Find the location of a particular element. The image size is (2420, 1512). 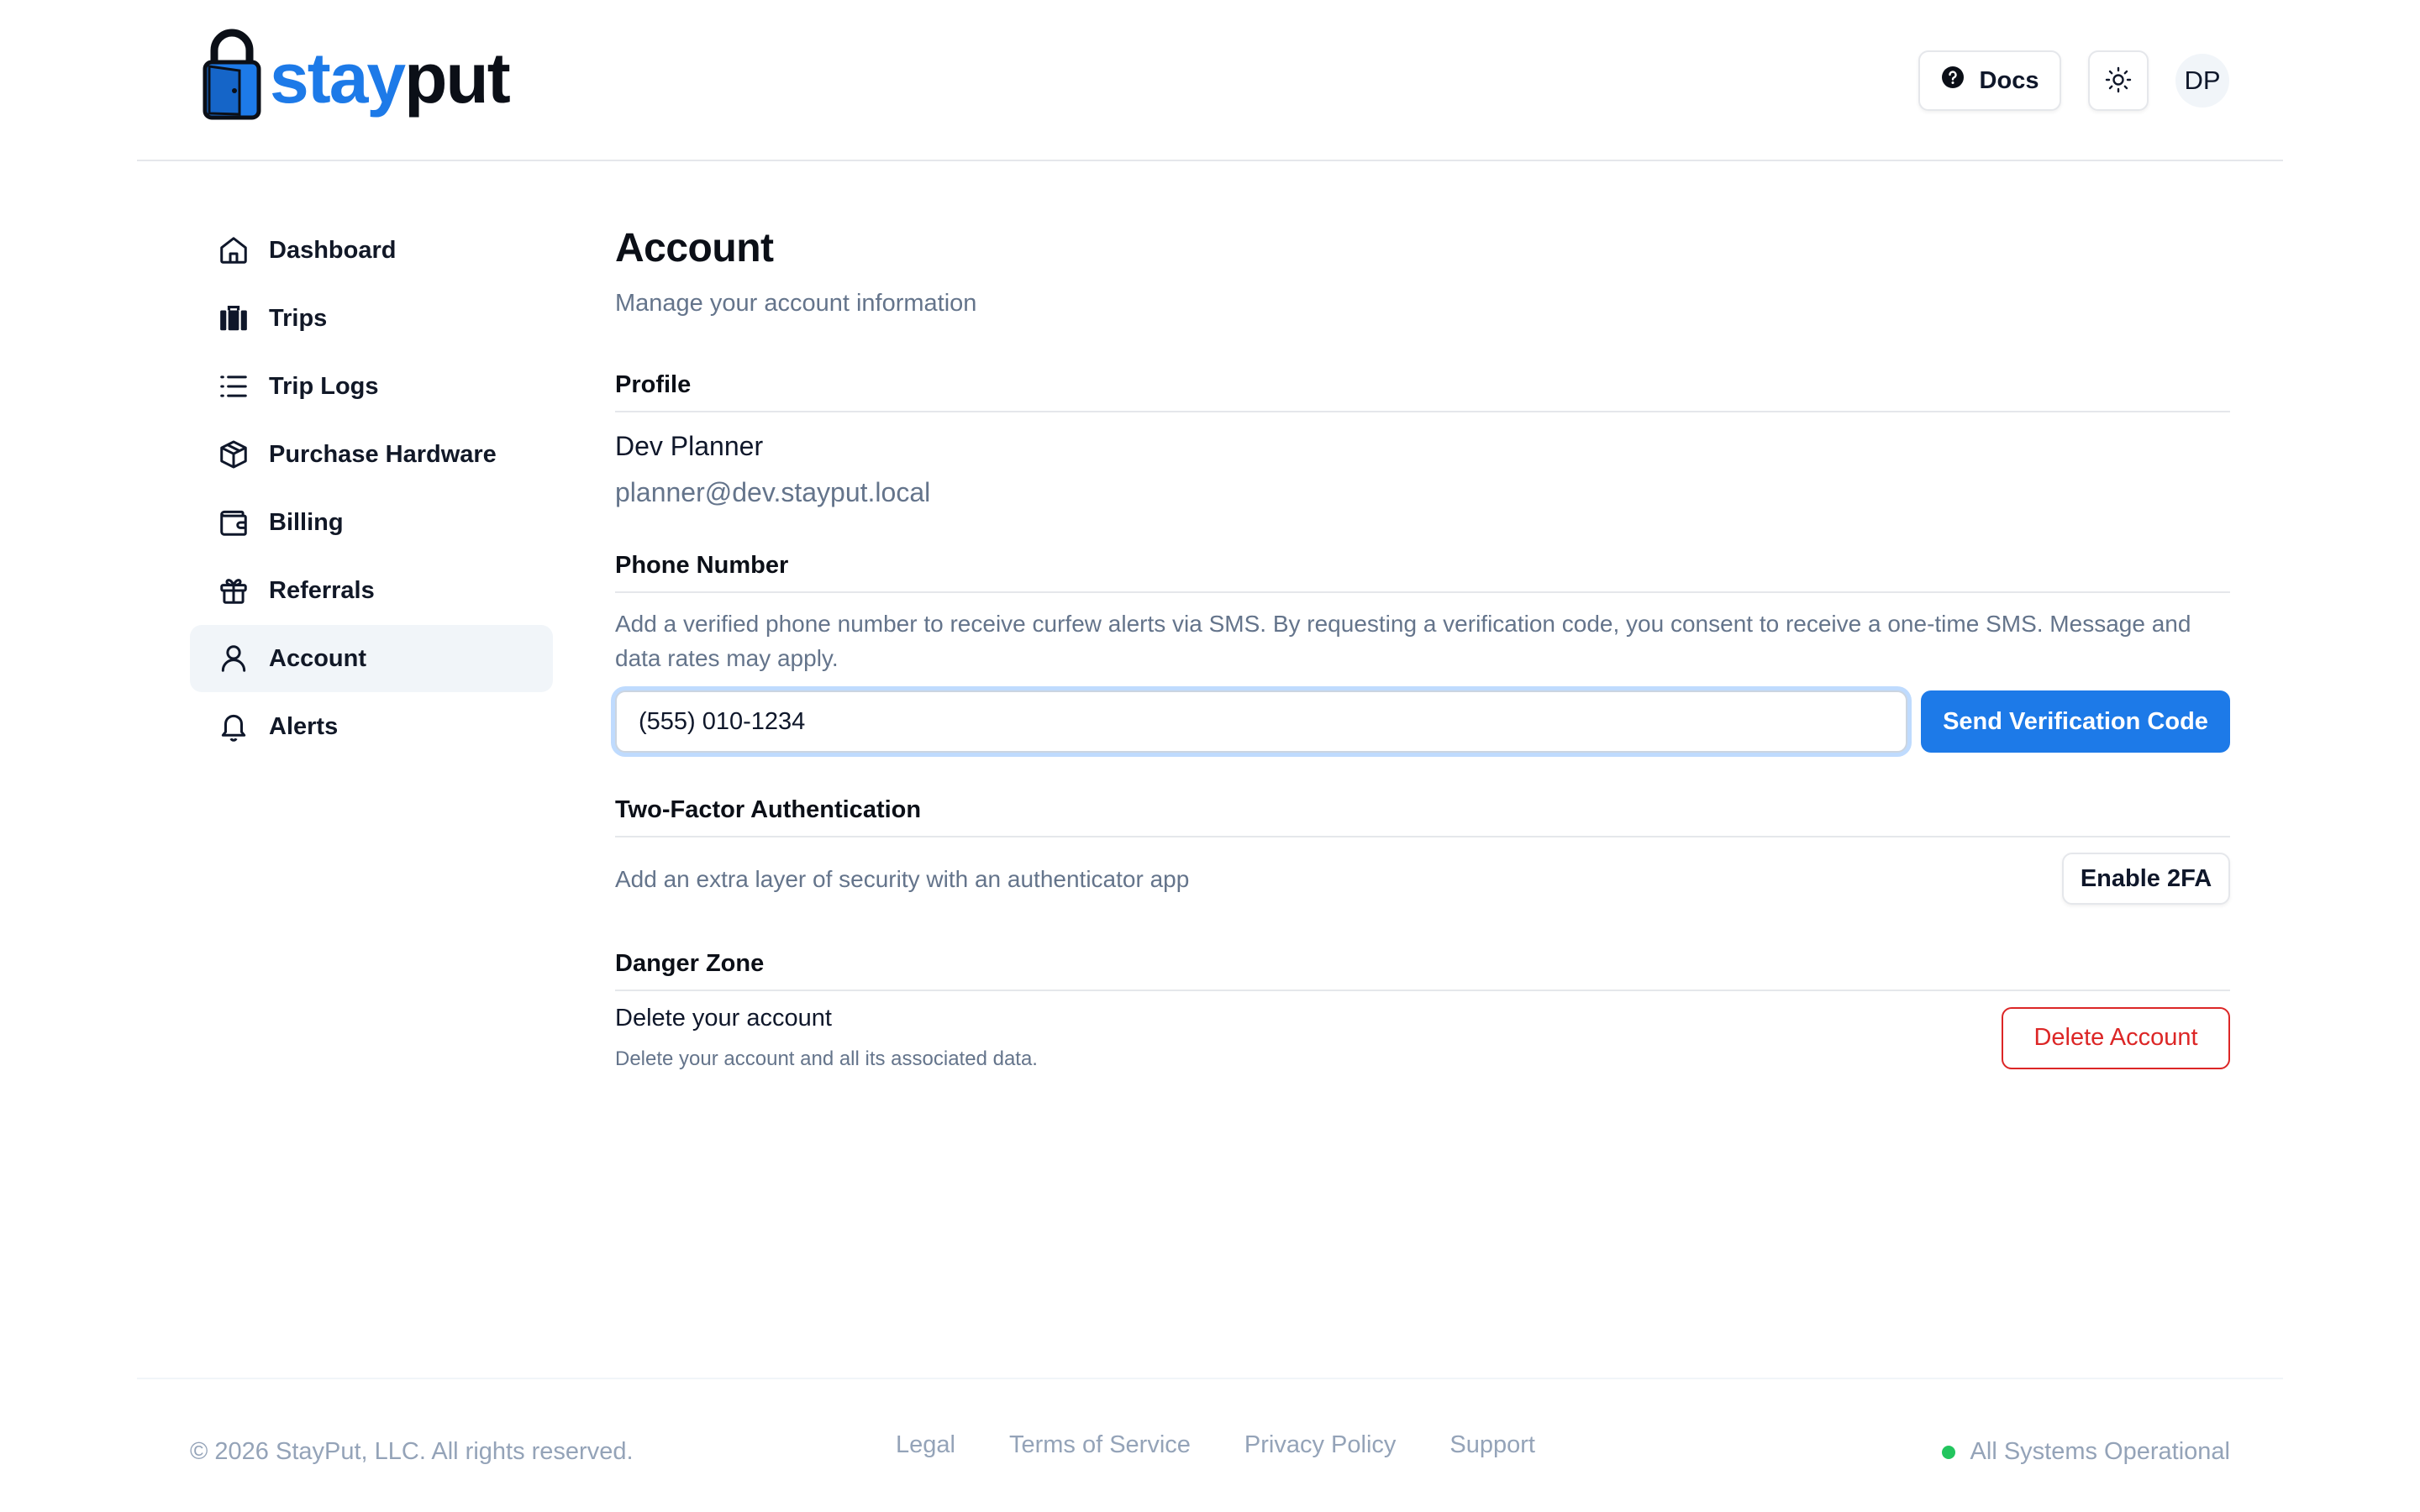

logo-text: stayput is located at coordinates (390, 78).